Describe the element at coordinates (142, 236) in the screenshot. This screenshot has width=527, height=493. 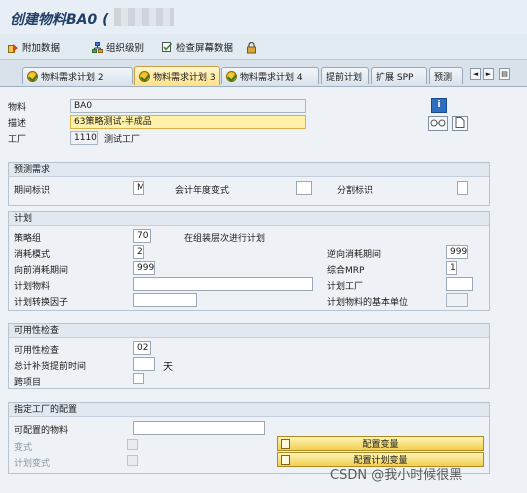
I see `strategy-group-field: 70` at that location.